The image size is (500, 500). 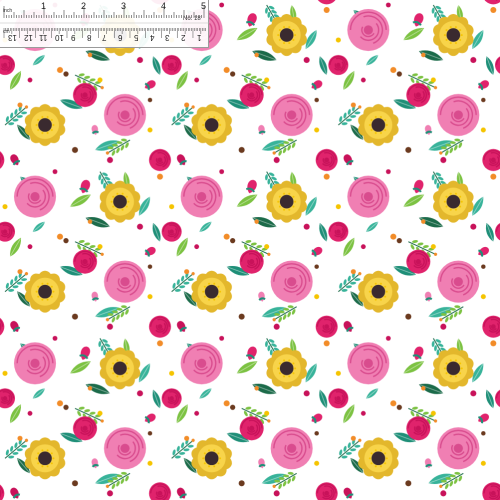 What do you see at coordinates (183, 37) in the screenshot?
I see `cm-label: 2` at bounding box center [183, 37].